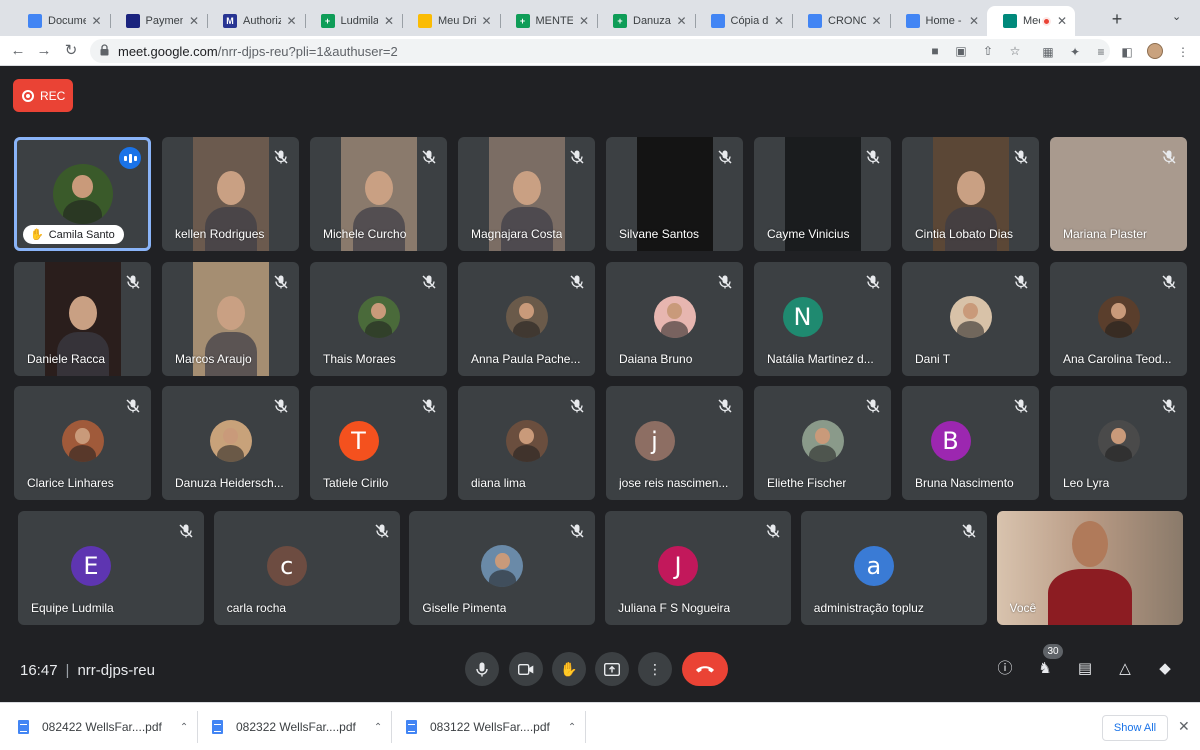 This screenshot has height=750, width=1200. I want to click on participant-tile: J Juliana F S Nogueira, so click(698, 568).